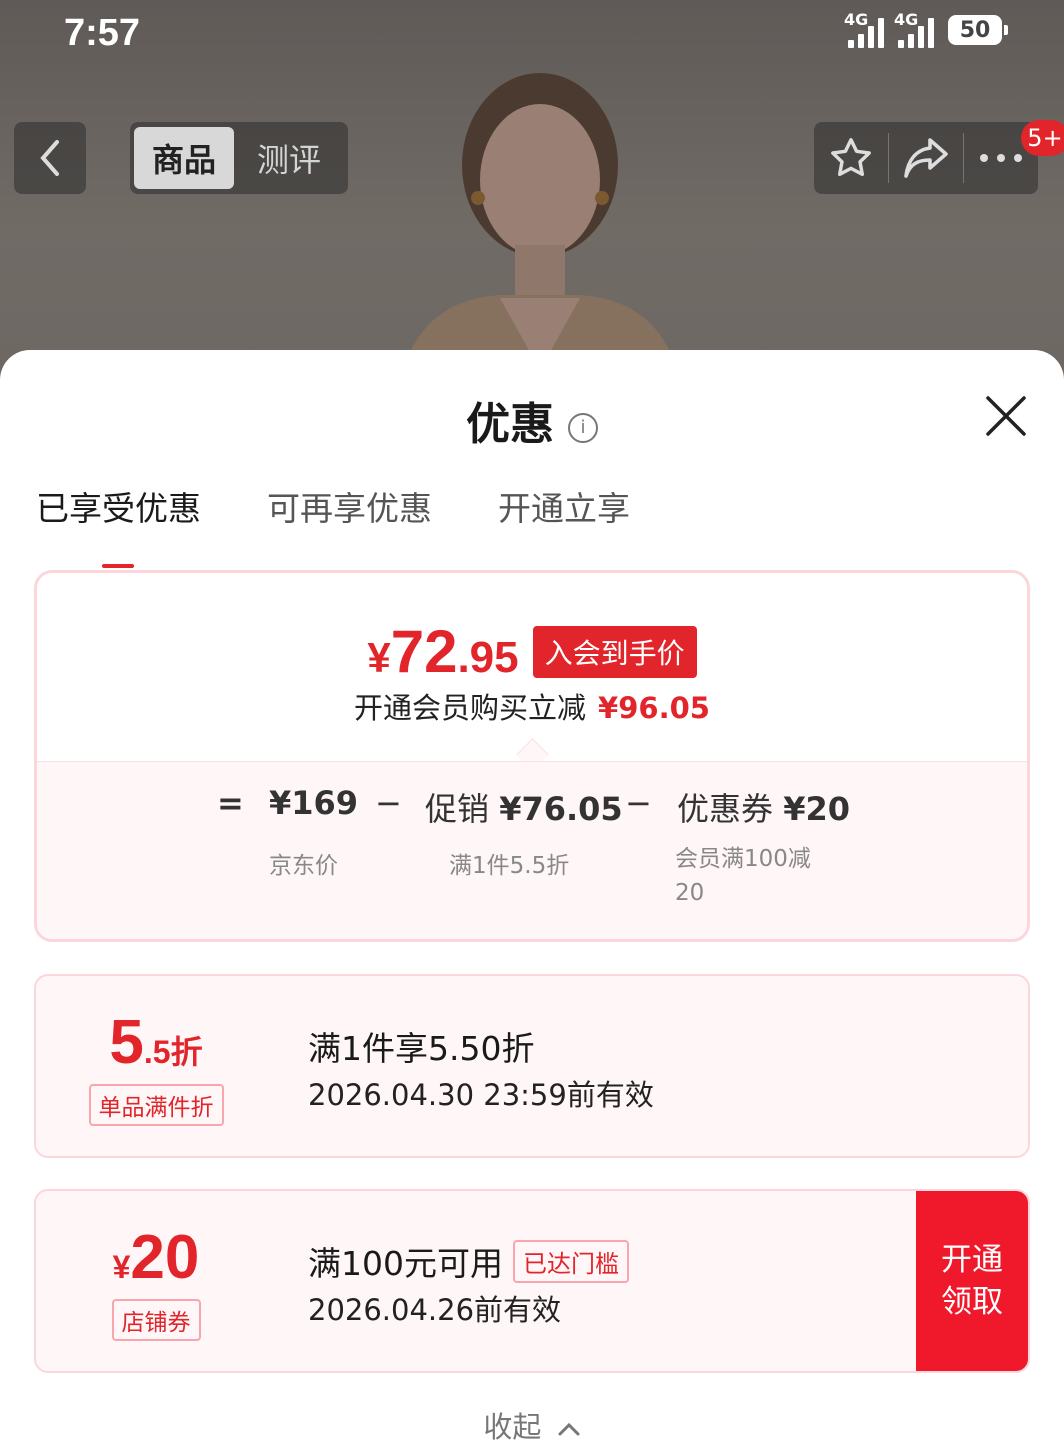 Image resolution: width=1064 pixels, height=1453 pixels. I want to click on coupon-label: 会员满100减 20, so click(743, 876).